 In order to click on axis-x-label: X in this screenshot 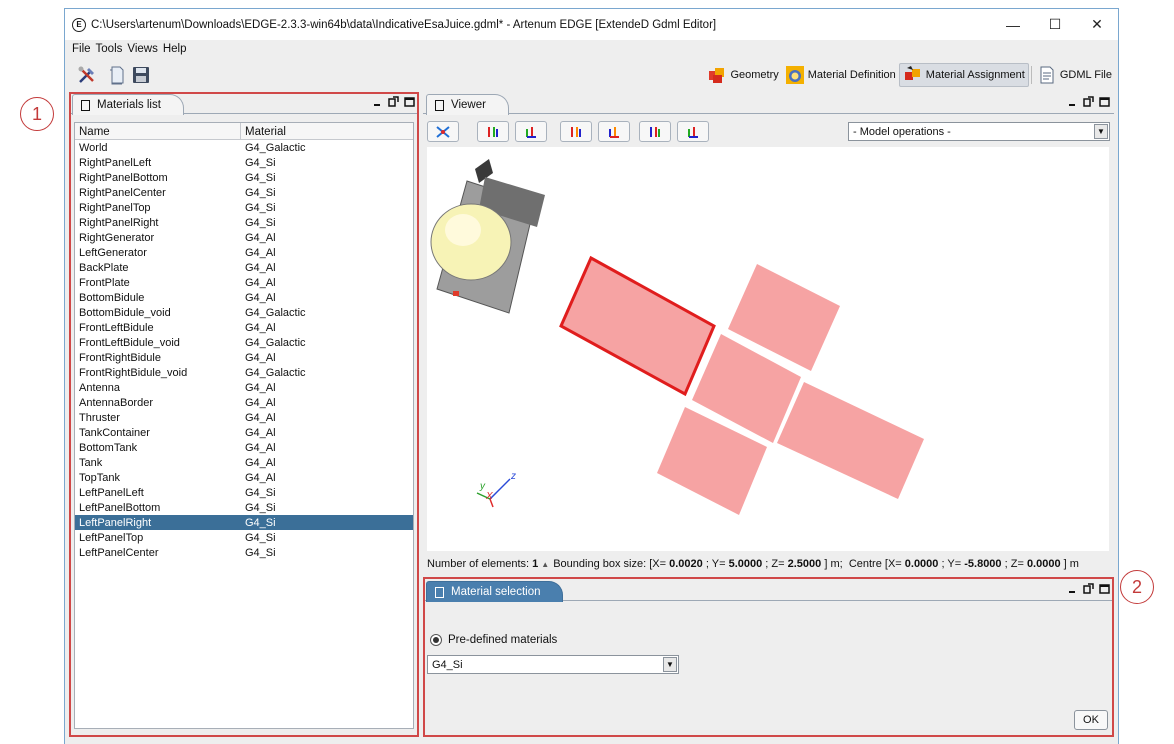, I will do `click(489, 496)`.